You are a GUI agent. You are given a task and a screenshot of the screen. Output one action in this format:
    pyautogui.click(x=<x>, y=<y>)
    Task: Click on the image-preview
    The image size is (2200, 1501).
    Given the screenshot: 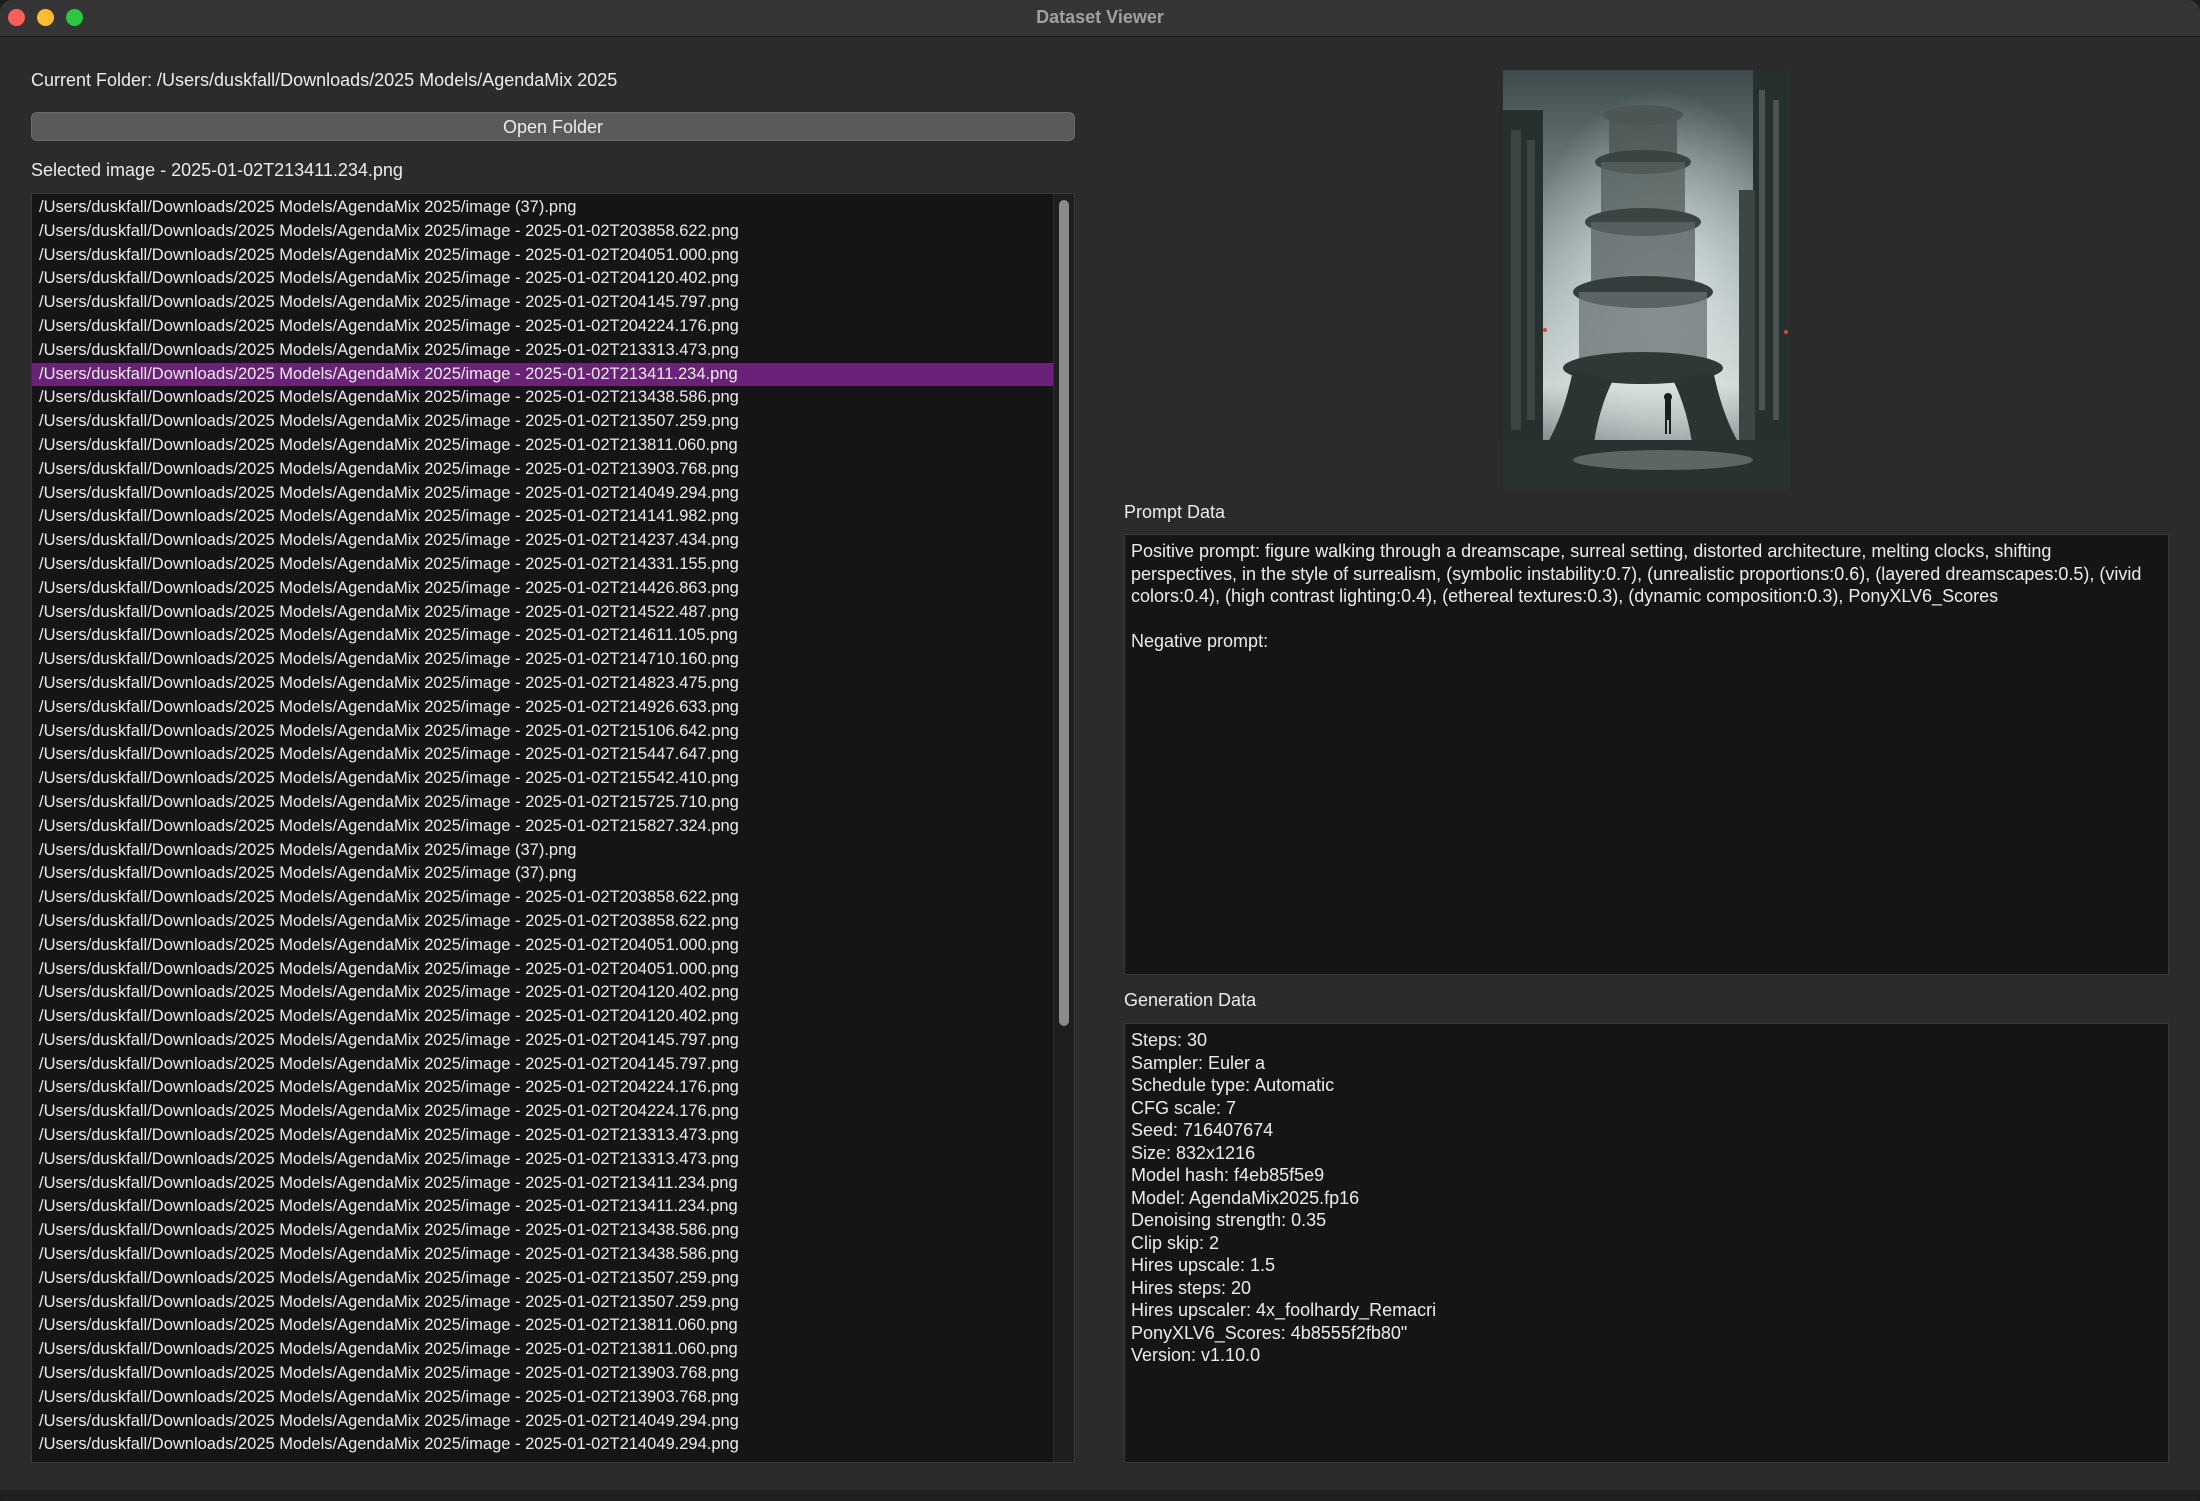 What is the action you would take?
    pyautogui.click(x=1646, y=280)
    